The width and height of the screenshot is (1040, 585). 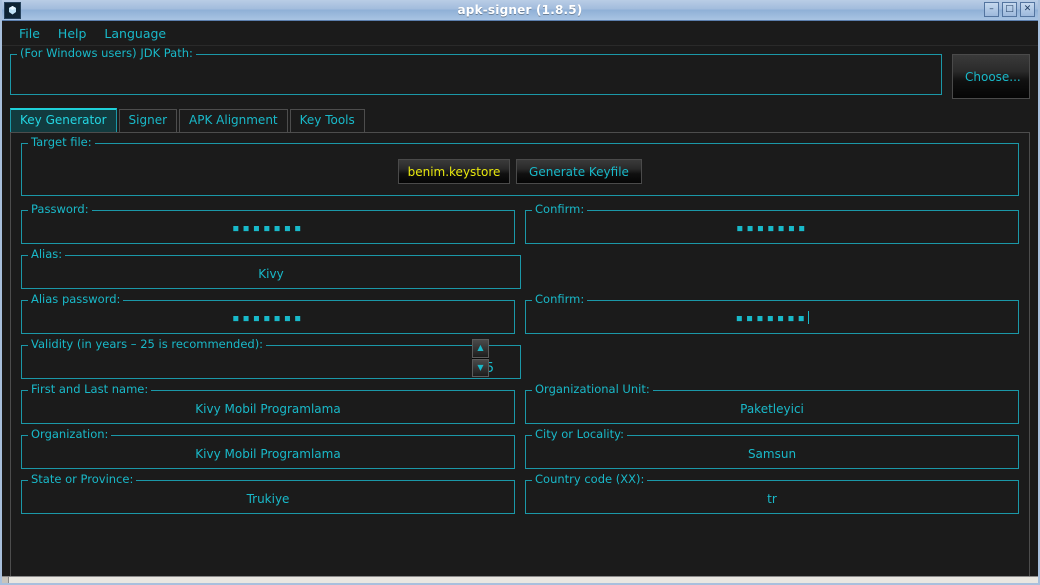 I want to click on target-file-buttons: benim.keystore Generate Keyfile, so click(x=520, y=171).